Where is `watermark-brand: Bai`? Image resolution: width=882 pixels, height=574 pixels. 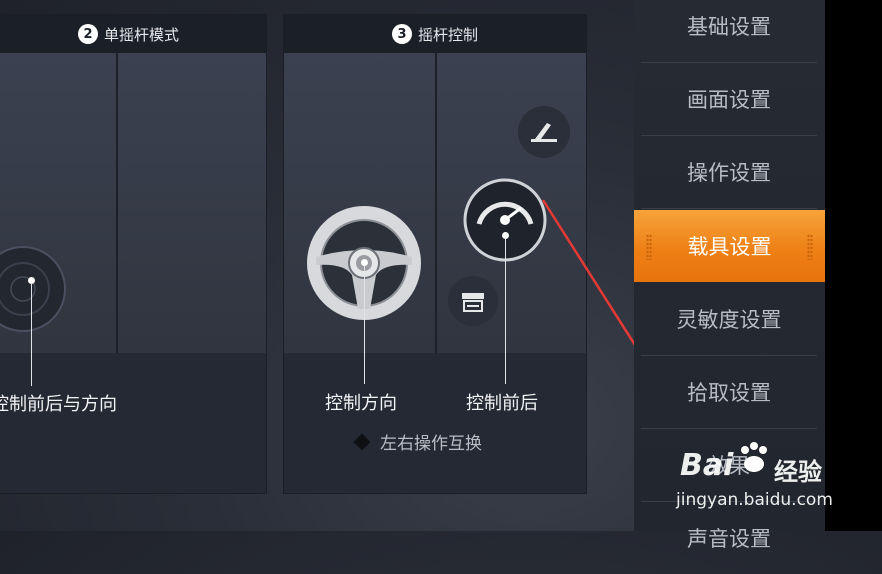
watermark-brand: Bai is located at coordinates (707, 465).